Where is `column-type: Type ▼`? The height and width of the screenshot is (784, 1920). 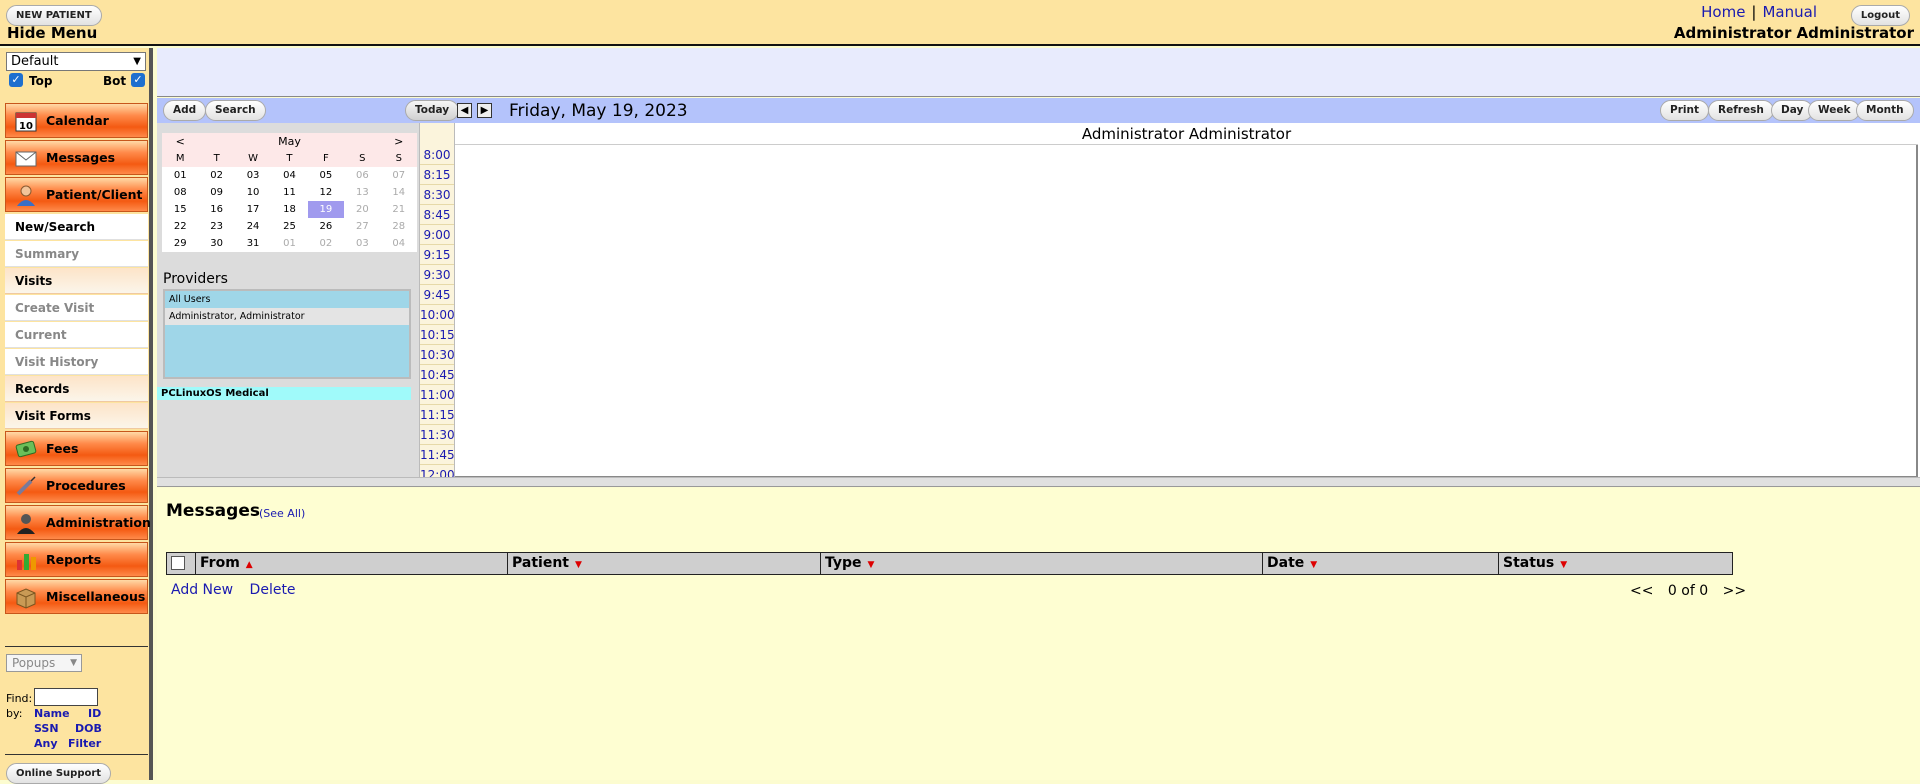 column-type: Type ▼ is located at coordinates (1042, 563).